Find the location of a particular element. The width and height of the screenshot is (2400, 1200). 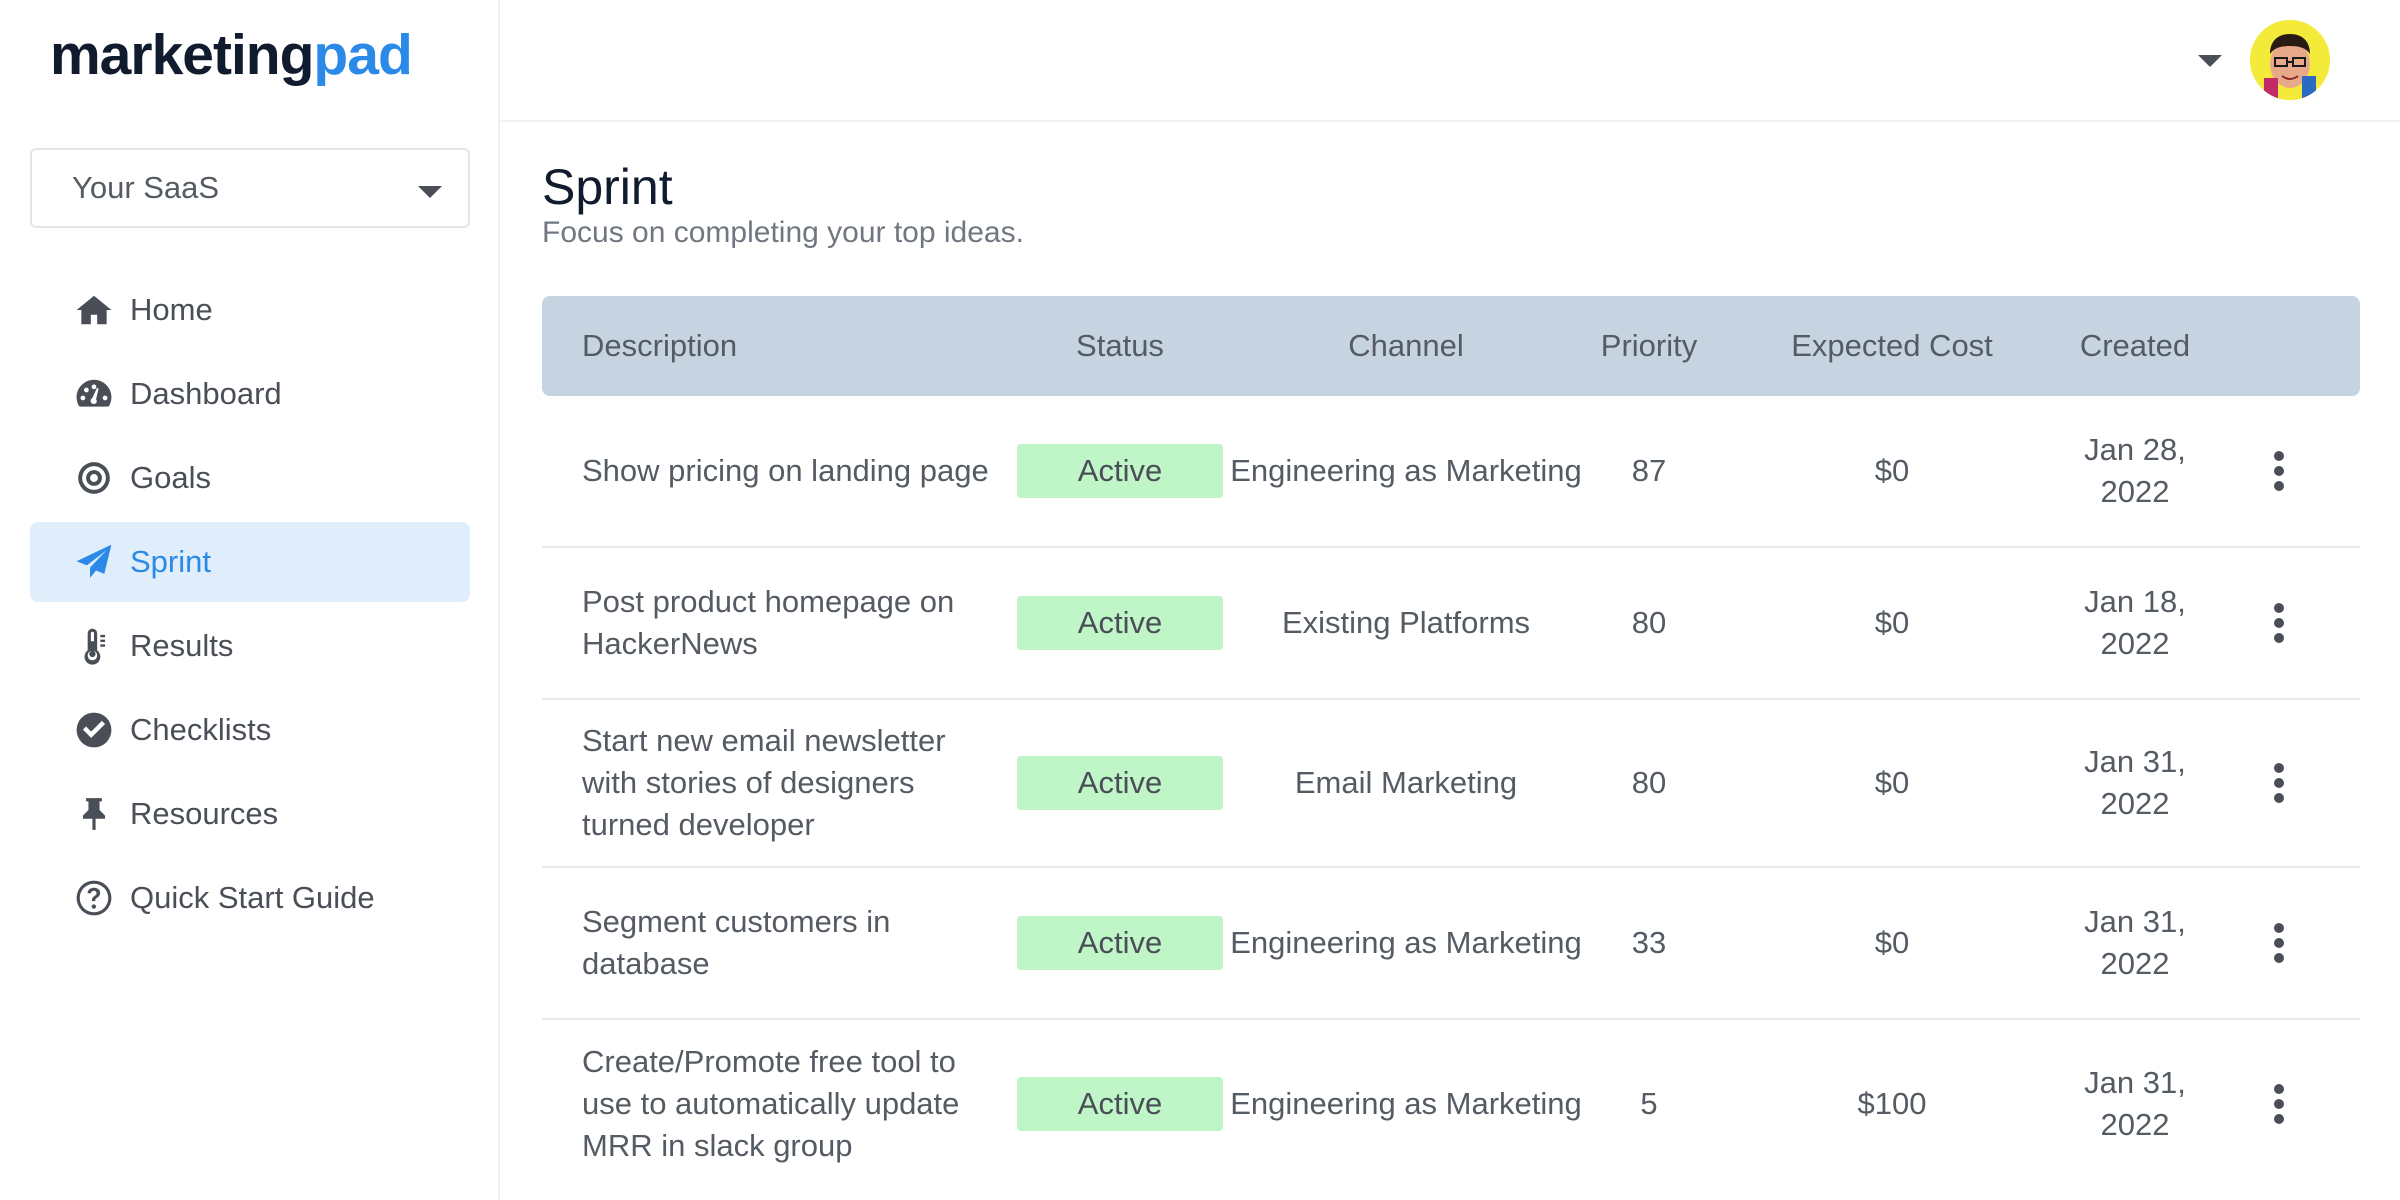

sidebar-item-label: Sprint is located at coordinates (170, 561).